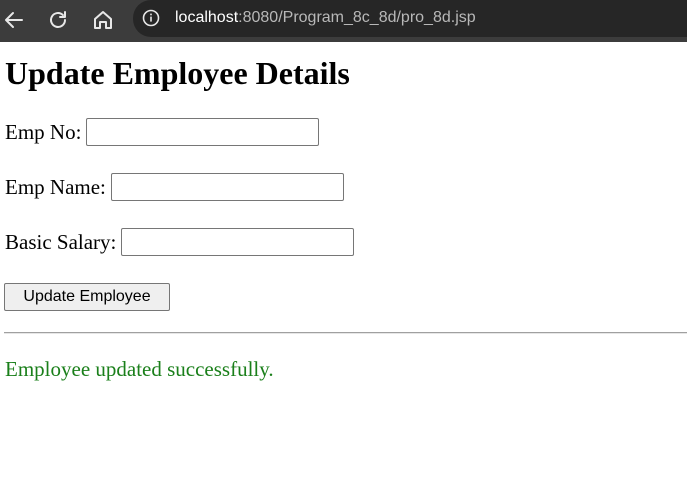 This screenshot has height=483, width=687. What do you see at coordinates (43, 132) in the screenshot?
I see `emp-no-label: Emp No:` at bounding box center [43, 132].